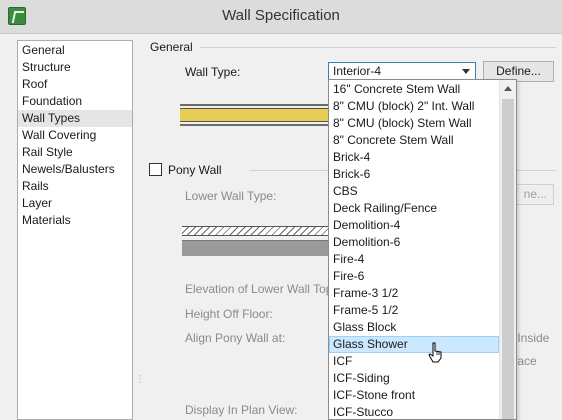 This screenshot has width=562, height=420. Describe the element at coordinates (255, 116) in the screenshot. I see `wall-type-preview` at that location.